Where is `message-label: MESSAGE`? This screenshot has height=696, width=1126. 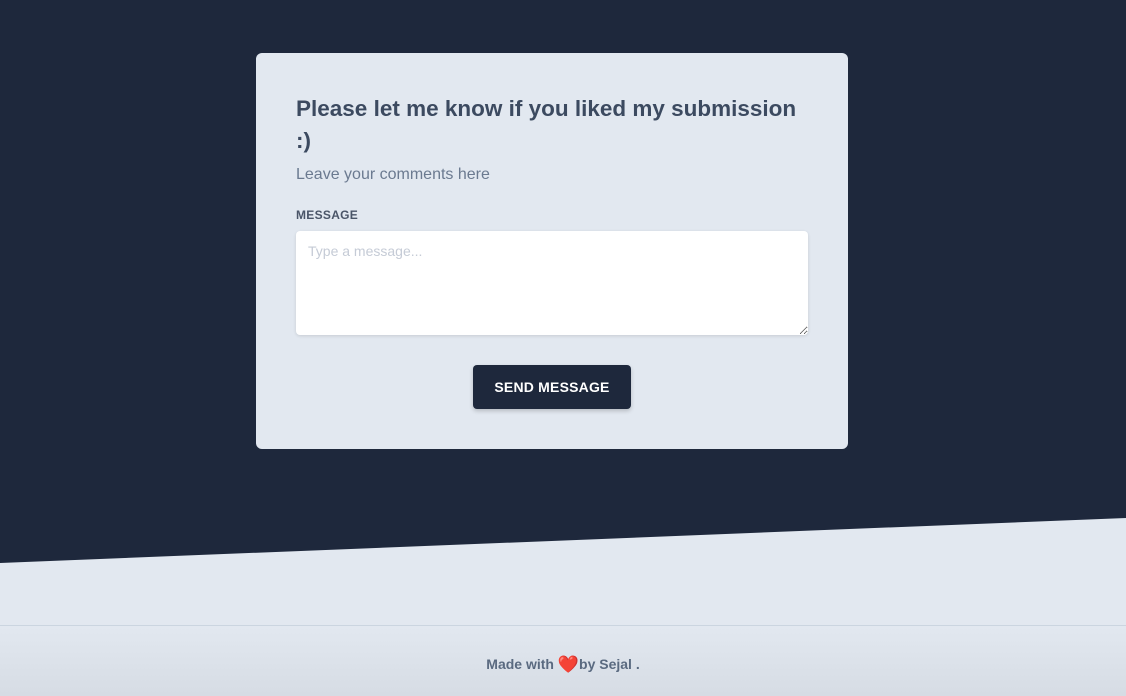 message-label: MESSAGE is located at coordinates (327, 215).